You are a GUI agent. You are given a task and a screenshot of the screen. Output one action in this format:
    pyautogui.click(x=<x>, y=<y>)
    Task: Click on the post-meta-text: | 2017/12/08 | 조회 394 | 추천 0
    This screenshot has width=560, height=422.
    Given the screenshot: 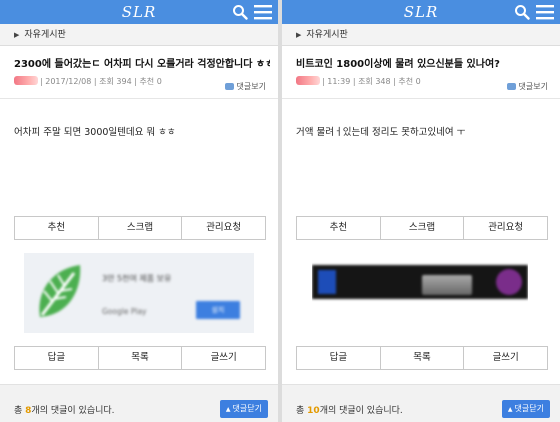 What is the action you would take?
    pyautogui.click(x=101, y=81)
    